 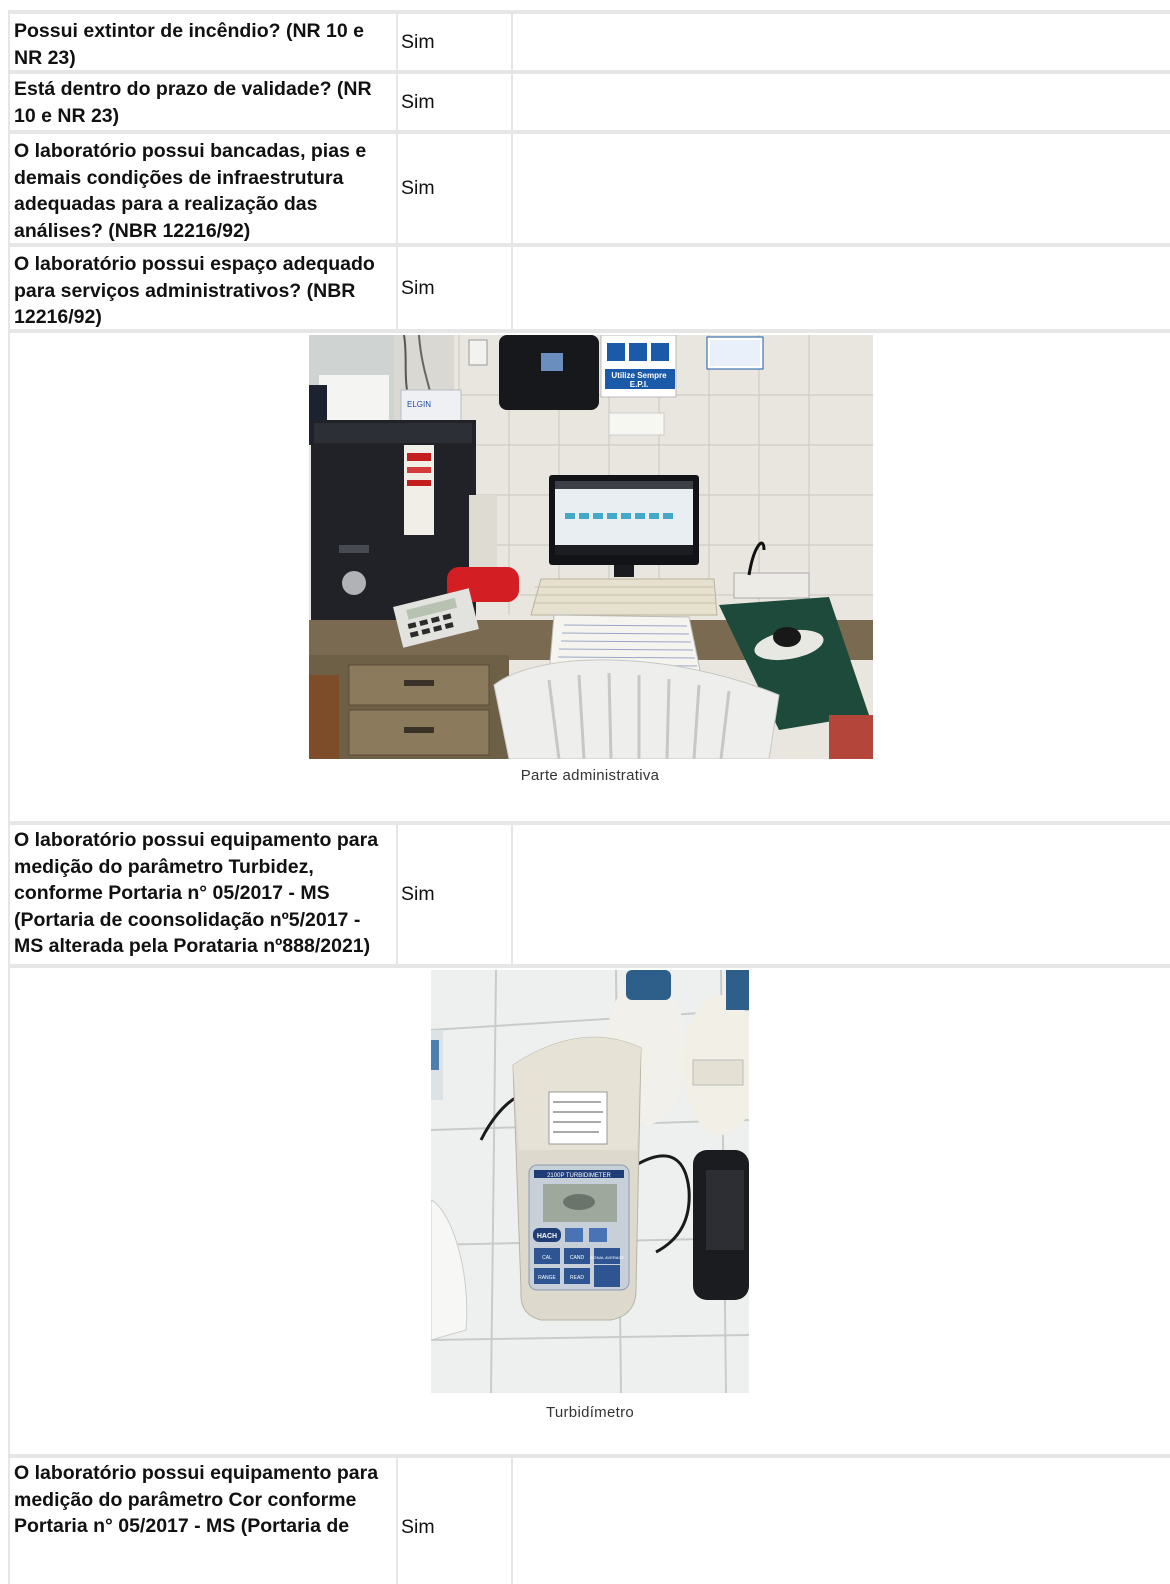 I want to click on brand-label: ELGIN, so click(x=419, y=404).